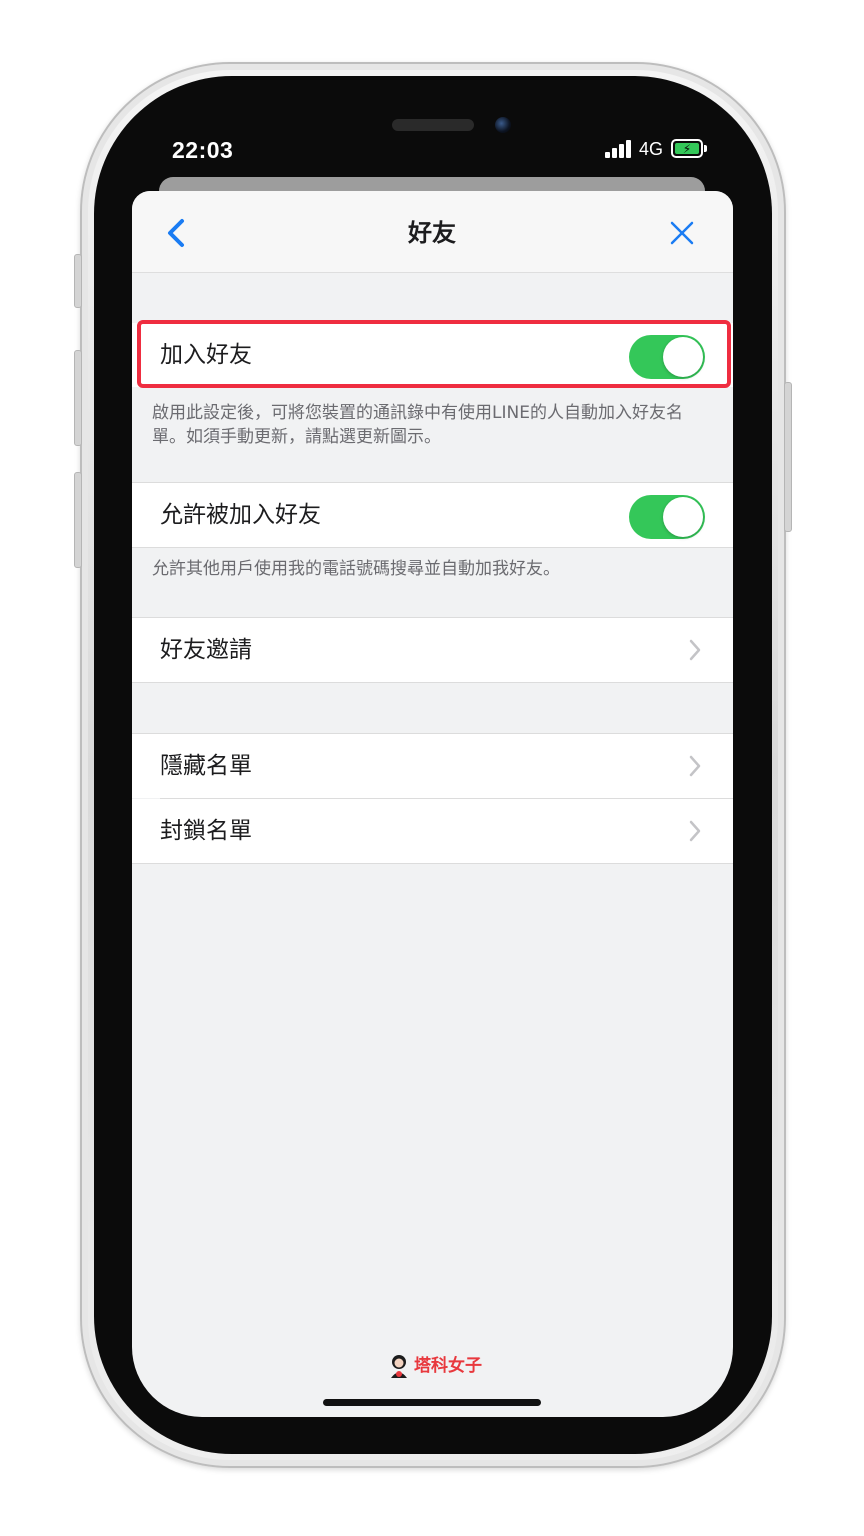  I want to click on watermark-avatar-icon, so click(399, 1366).